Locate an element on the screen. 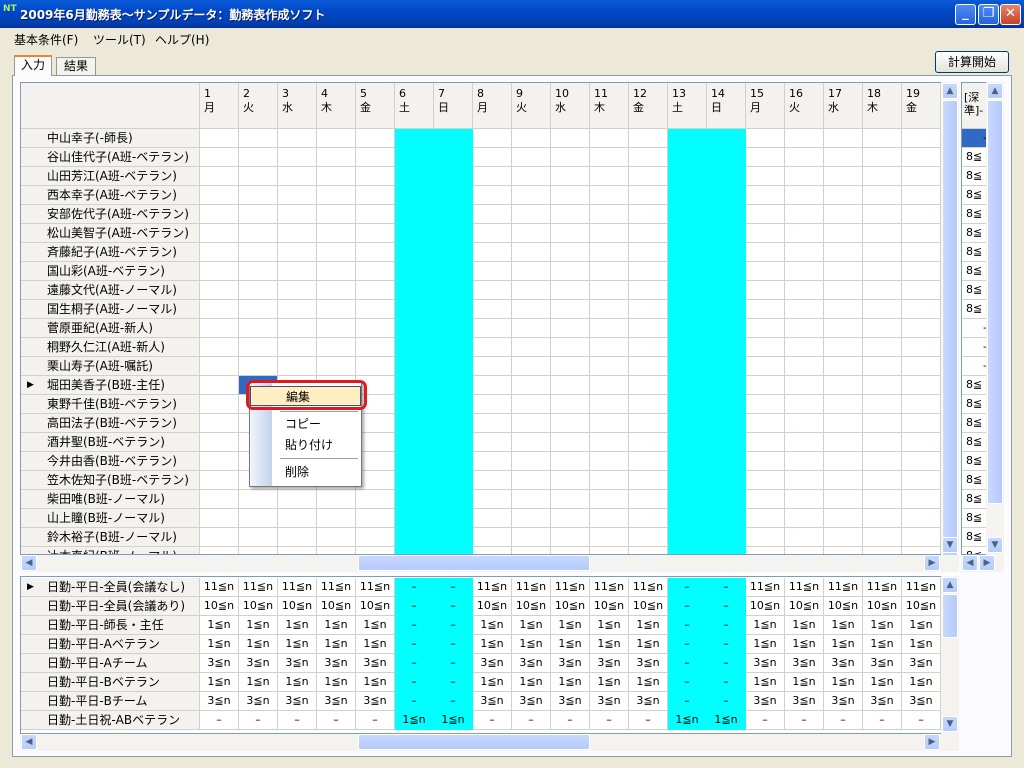 This screenshot has width=1024, height=768. day-header: 1月 is located at coordinates (219, 106).